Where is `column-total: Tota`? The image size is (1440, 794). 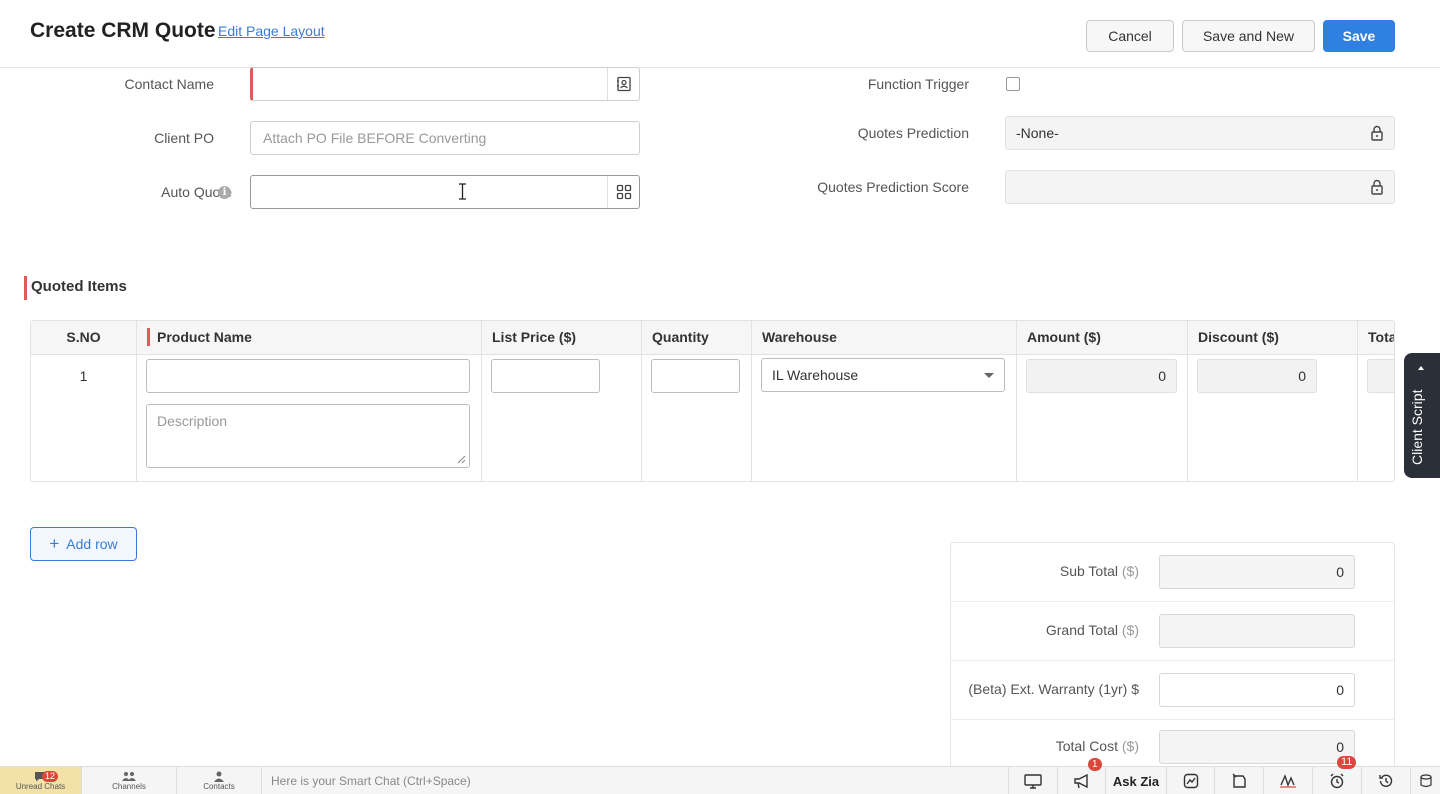
column-total: Tota is located at coordinates (1375, 338).